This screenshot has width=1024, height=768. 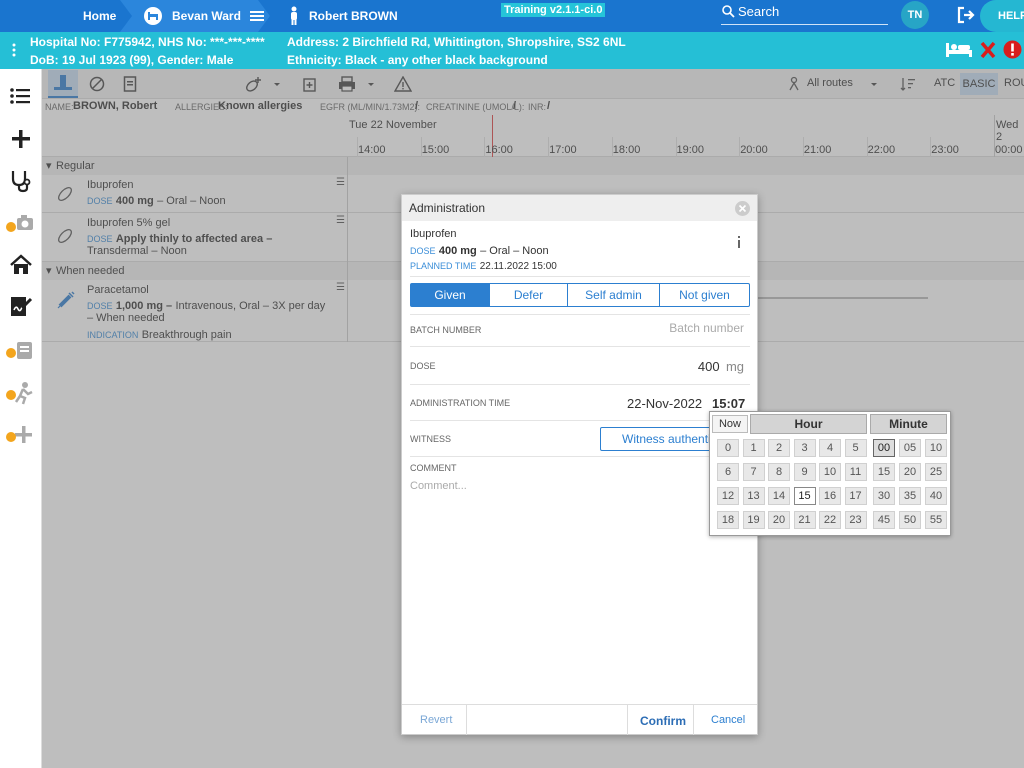 I want to click on dialog-drug-name: Ibuprofen, so click(x=433, y=234).